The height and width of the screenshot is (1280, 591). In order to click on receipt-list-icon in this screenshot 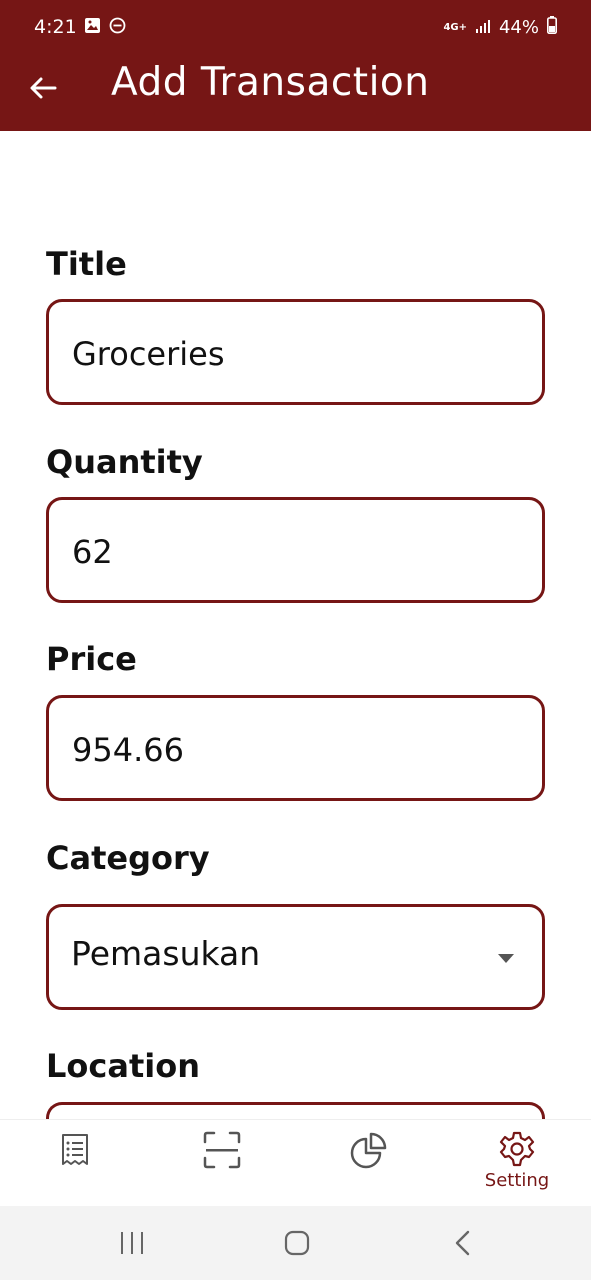, I will do `click(75, 1149)`.